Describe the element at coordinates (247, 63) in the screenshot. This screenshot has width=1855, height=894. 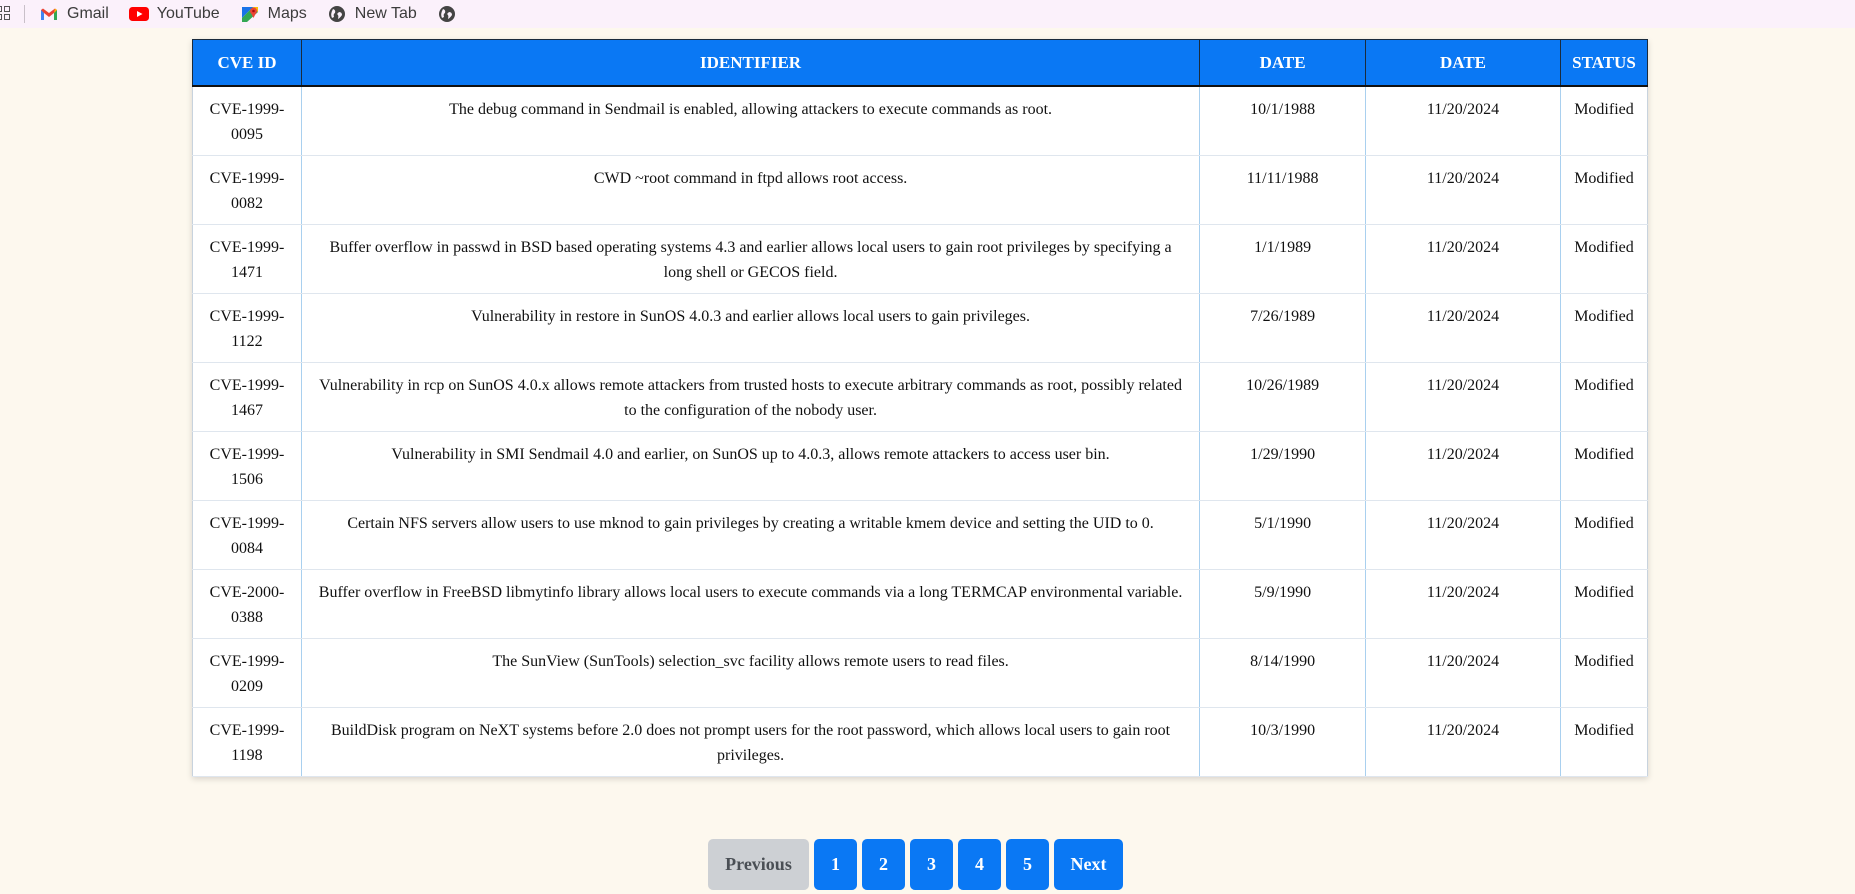
I see `header-cve-id: CVE ID` at that location.